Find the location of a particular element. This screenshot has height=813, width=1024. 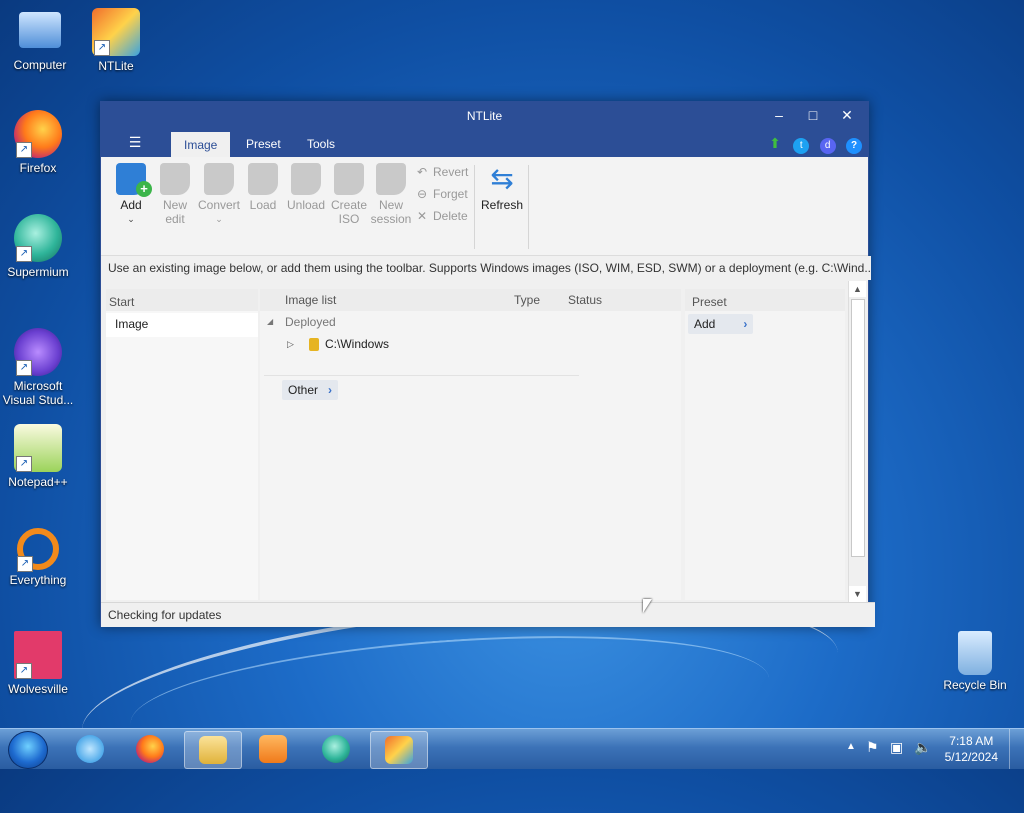

wolvesville-icon: ↗ is located at coordinates (38, 655).